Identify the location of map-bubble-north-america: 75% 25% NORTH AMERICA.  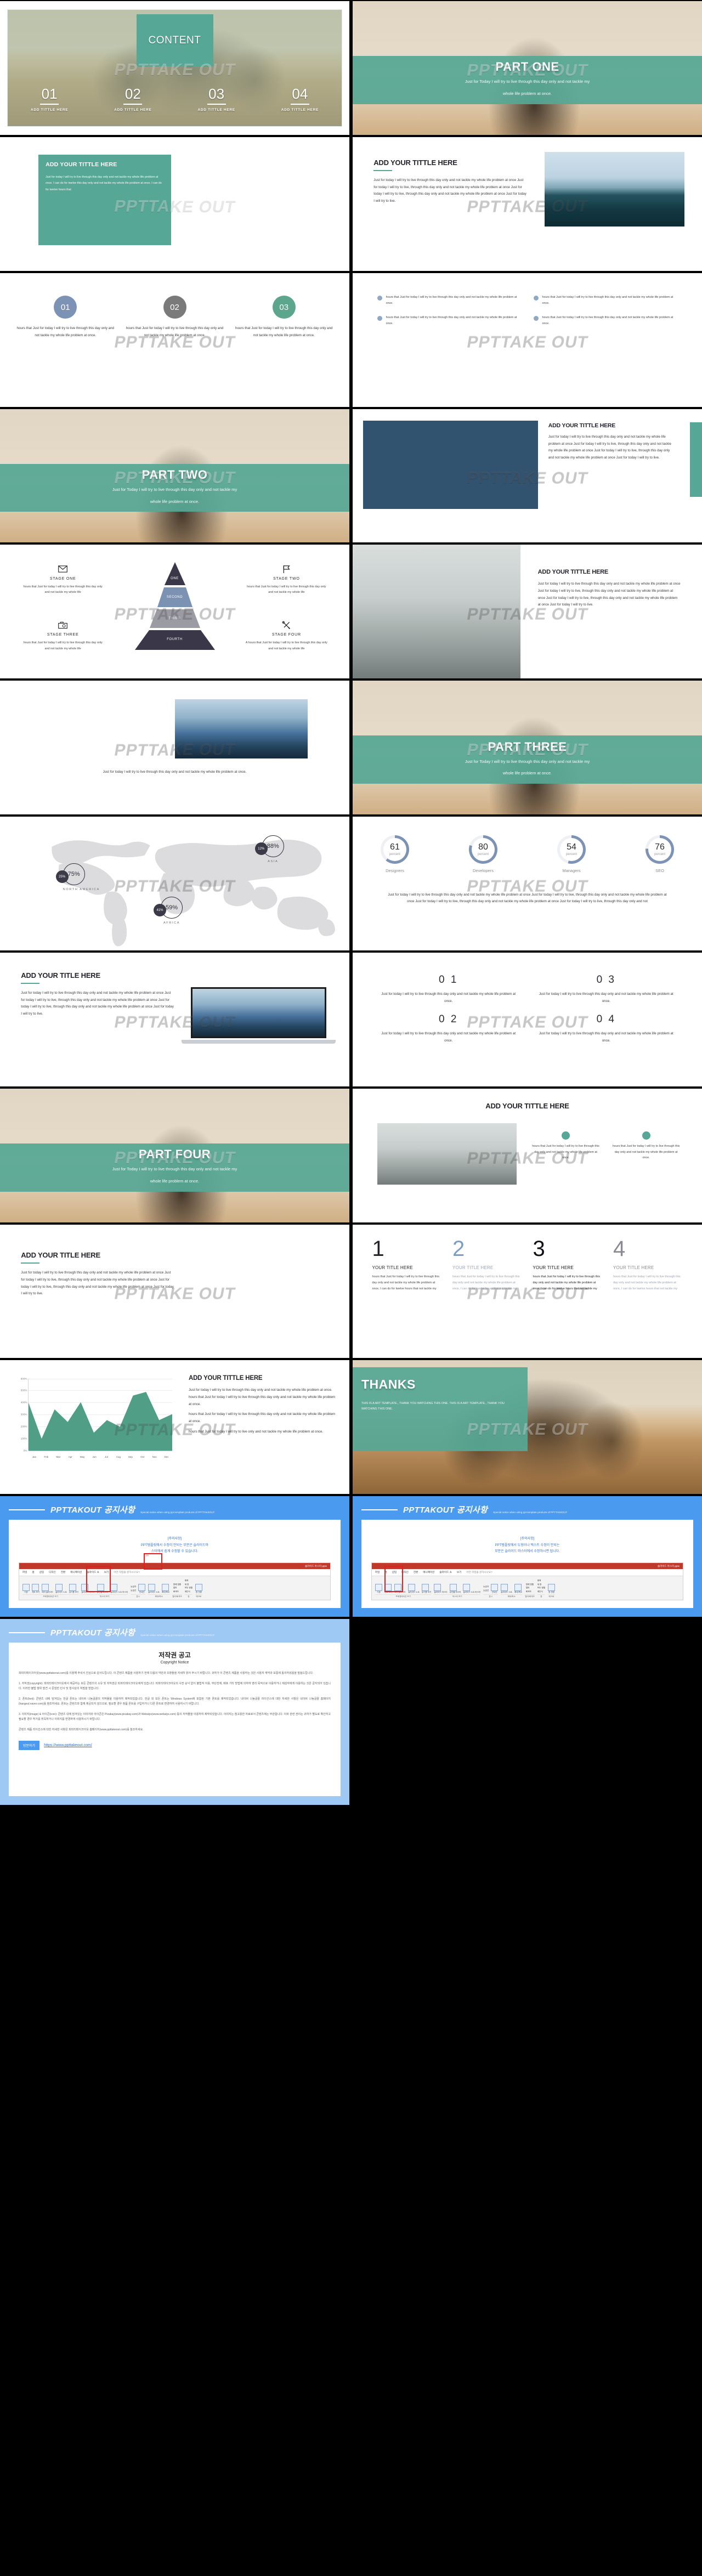
(77, 877).